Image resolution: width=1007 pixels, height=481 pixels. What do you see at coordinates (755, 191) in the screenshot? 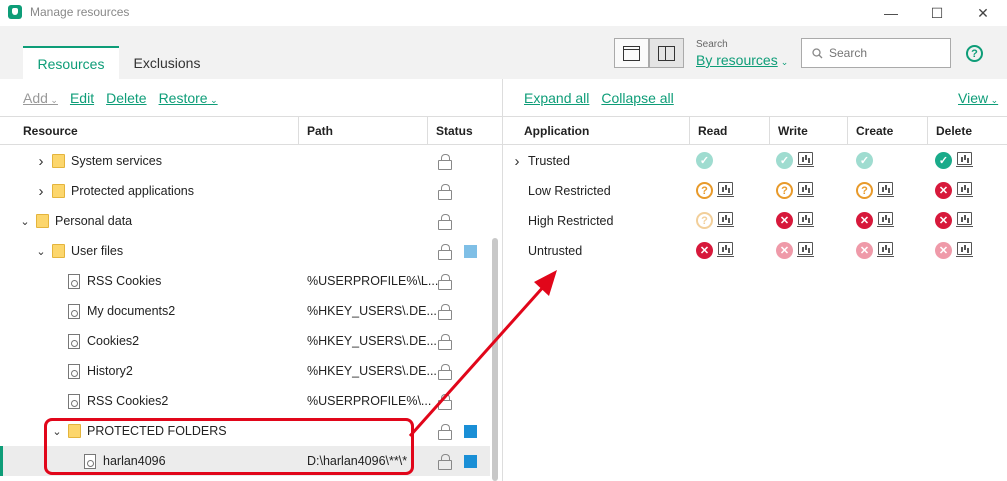
I see `application-row: Low Restricted??? ✕` at bounding box center [755, 191].